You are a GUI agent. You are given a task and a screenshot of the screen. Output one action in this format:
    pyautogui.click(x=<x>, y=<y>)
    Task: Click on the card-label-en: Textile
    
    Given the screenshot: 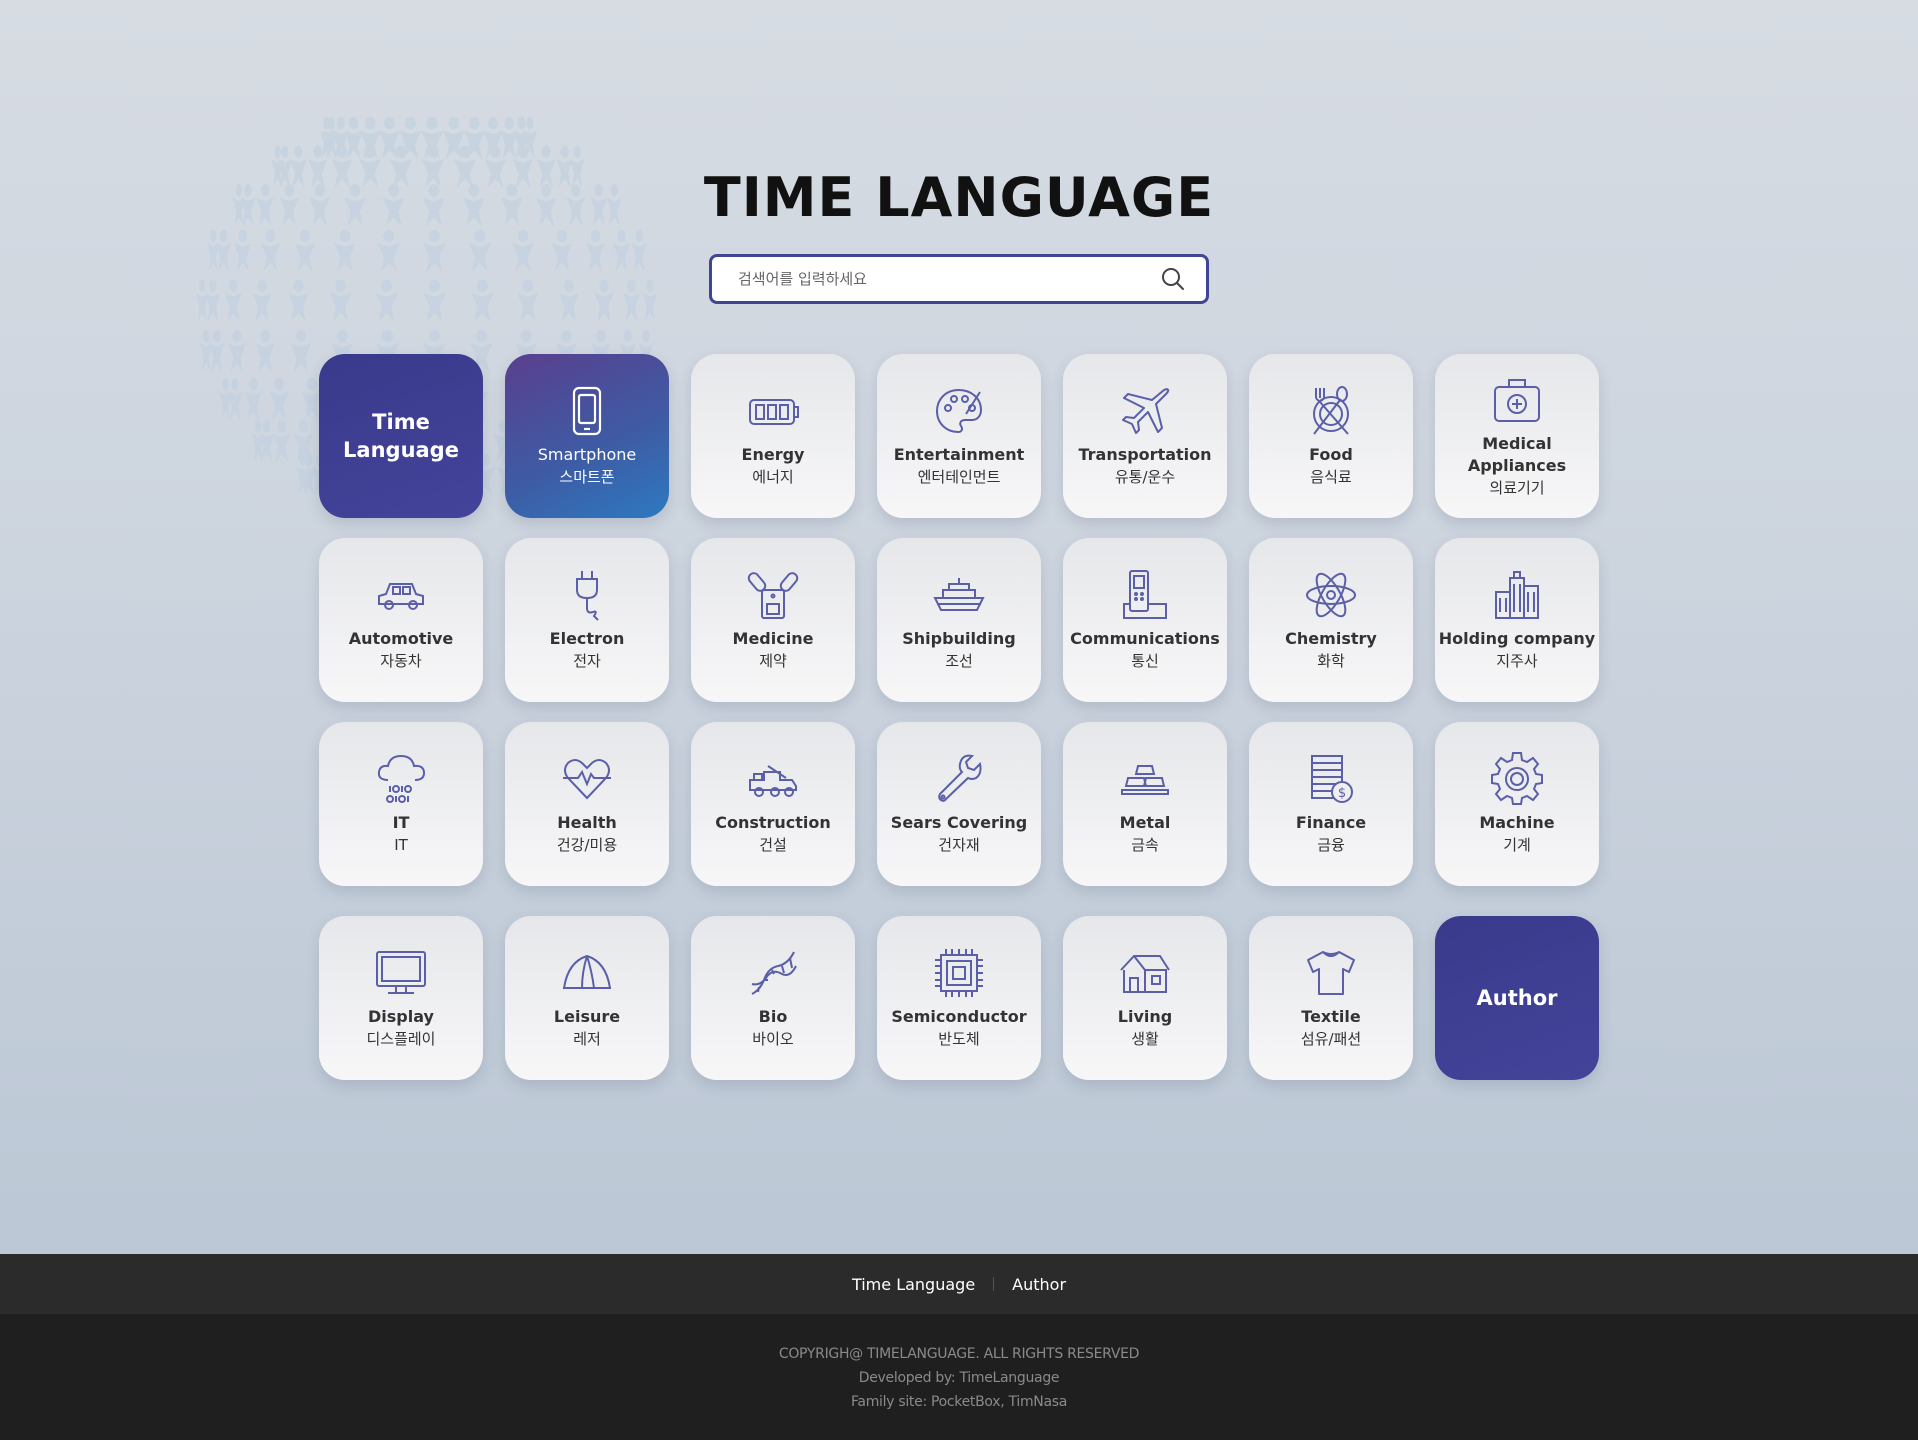 What is the action you would take?
    pyautogui.click(x=1331, y=1016)
    